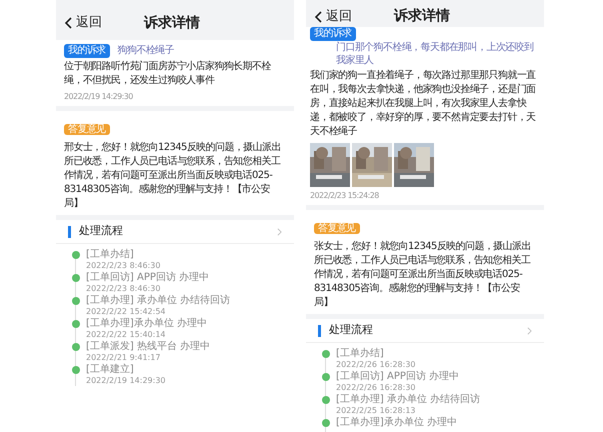  What do you see at coordinates (148, 346) in the screenshot?
I see `step-text: [工单派发] 热线平台 办理中` at bounding box center [148, 346].